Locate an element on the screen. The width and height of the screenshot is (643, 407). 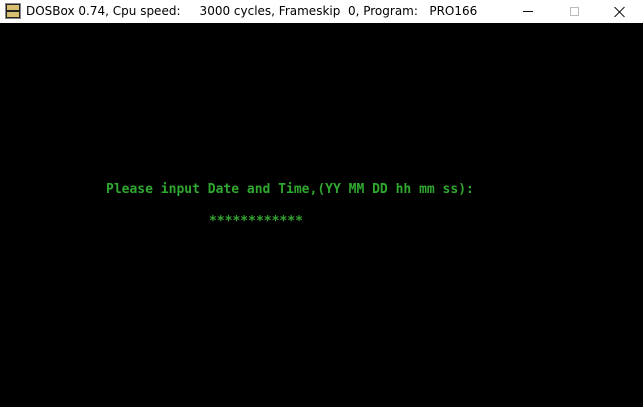
minimize-button is located at coordinates (528, 11).